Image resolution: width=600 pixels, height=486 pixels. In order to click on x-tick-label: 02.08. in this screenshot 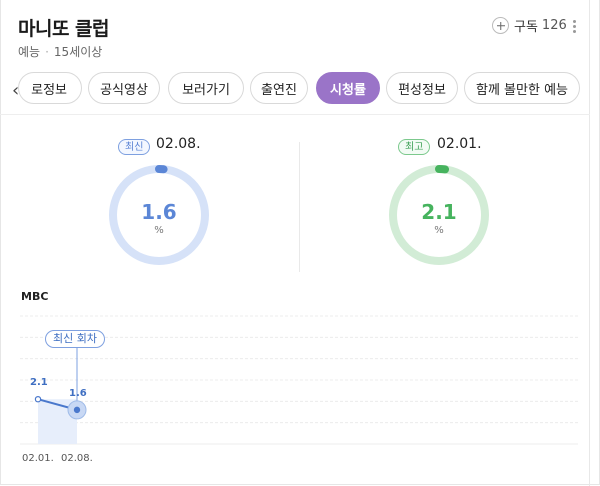, I will do `click(77, 458)`.